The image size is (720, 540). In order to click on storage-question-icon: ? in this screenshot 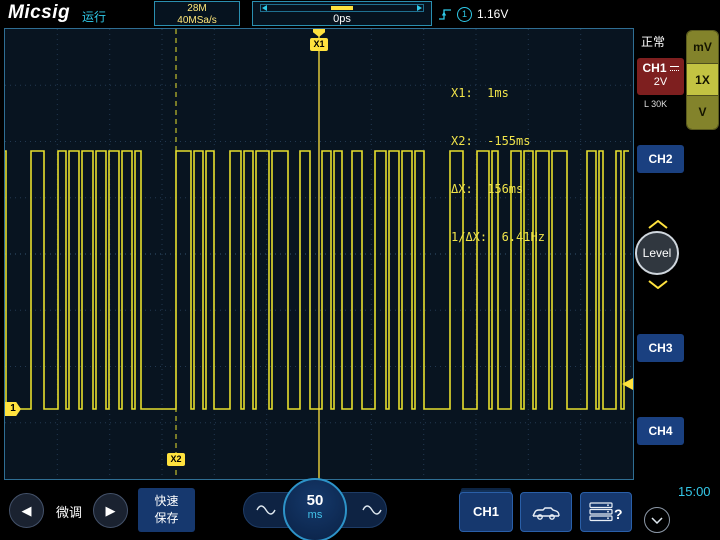, I will do `click(606, 512)`.